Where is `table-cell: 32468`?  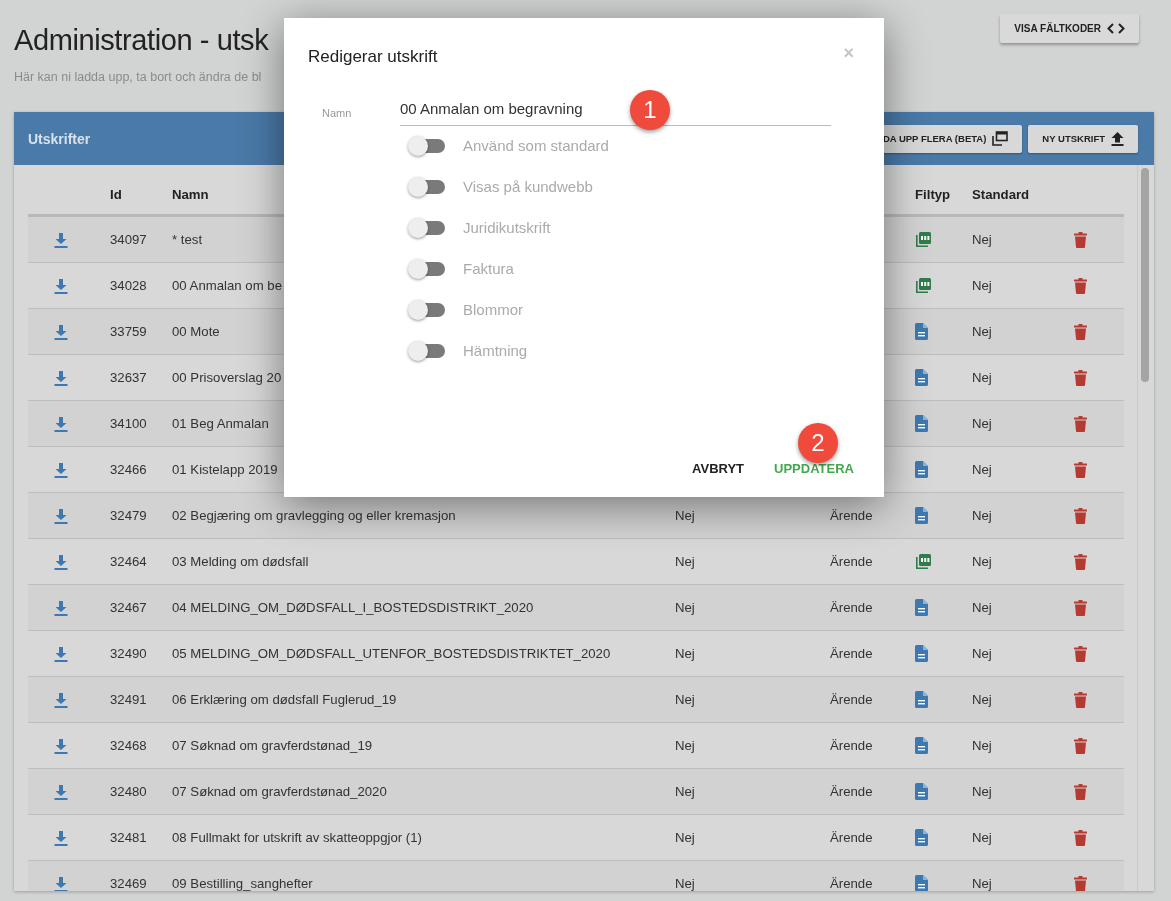 table-cell: 32468 is located at coordinates (128, 745).